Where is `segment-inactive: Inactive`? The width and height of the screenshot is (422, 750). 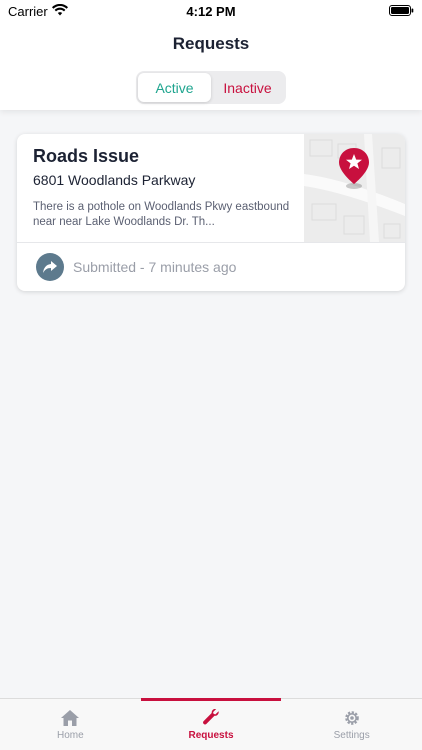
segment-inactive: Inactive is located at coordinates (247, 87).